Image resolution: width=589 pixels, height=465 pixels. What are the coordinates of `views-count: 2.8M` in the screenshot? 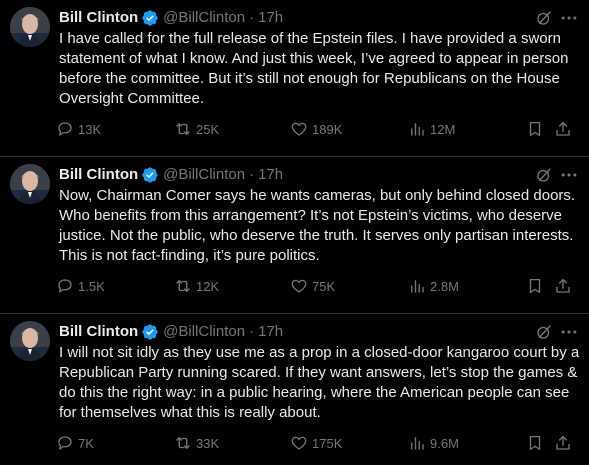 It's located at (444, 286).